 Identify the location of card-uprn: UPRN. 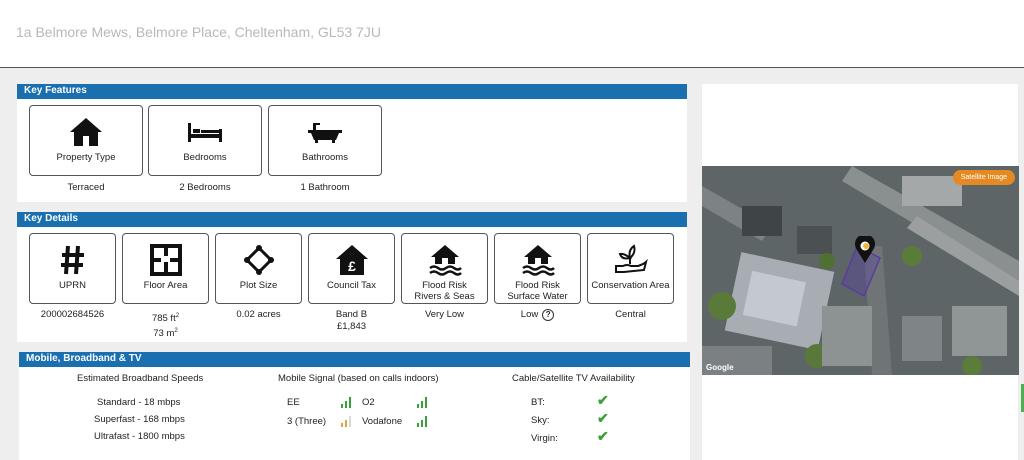
(72, 268).